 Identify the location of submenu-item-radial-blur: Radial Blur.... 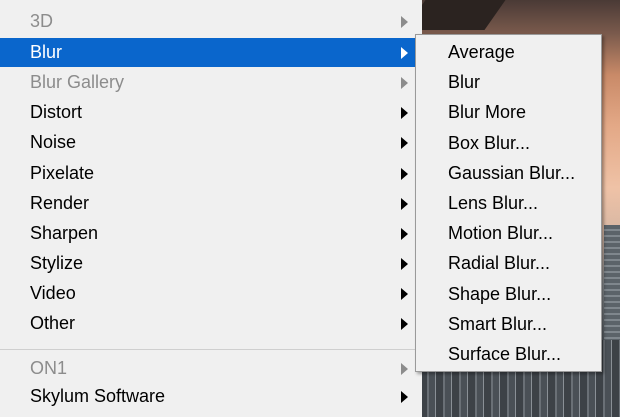
(508, 263).